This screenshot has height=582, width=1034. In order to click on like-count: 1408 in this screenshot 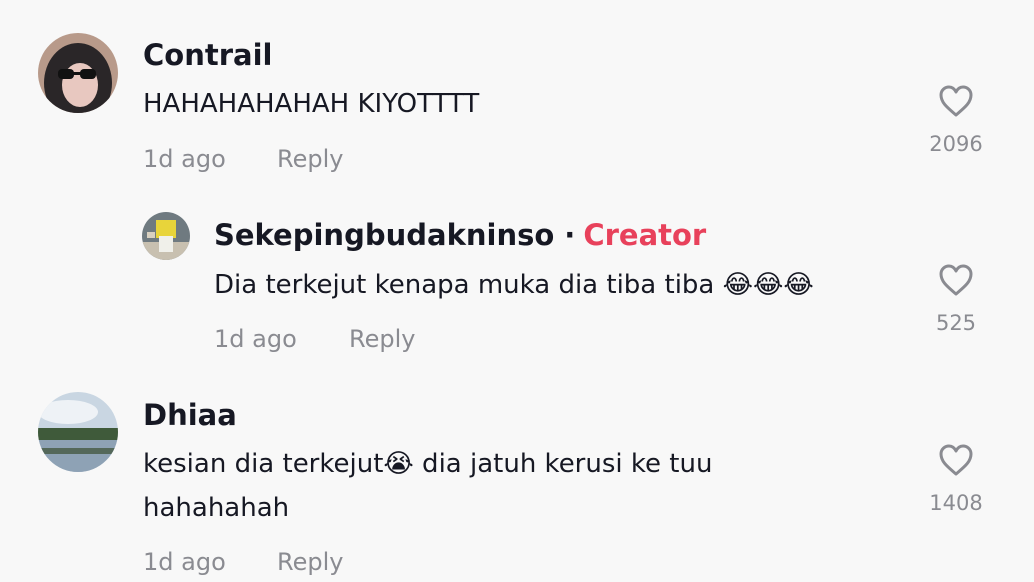, I will do `click(956, 503)`.